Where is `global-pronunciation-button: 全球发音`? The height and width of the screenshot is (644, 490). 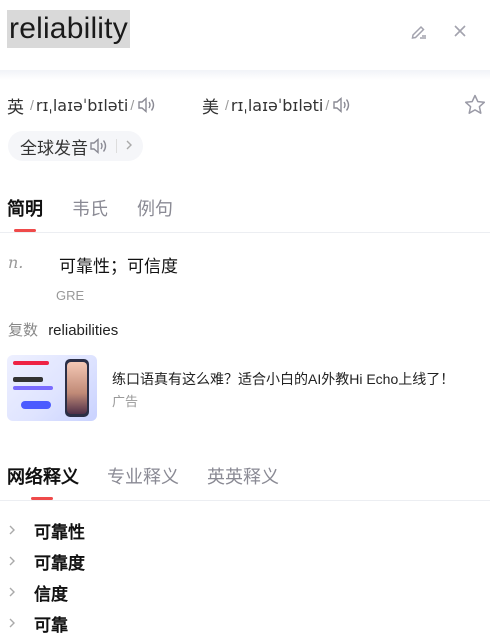
global-pronunciation-button: 全球发音 is located at coordinates (75, 146).